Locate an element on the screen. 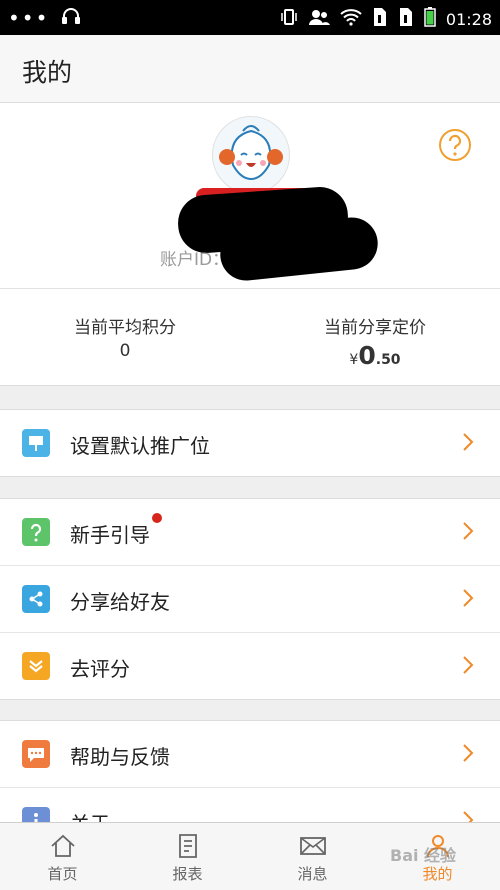  battery-icon is located at coordinates (430, 19).